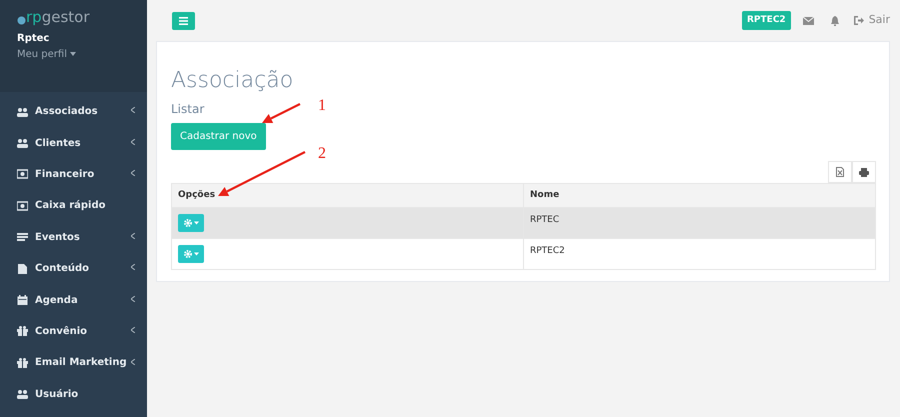  I want to click on user-name: Rptec, so click(33, 39).